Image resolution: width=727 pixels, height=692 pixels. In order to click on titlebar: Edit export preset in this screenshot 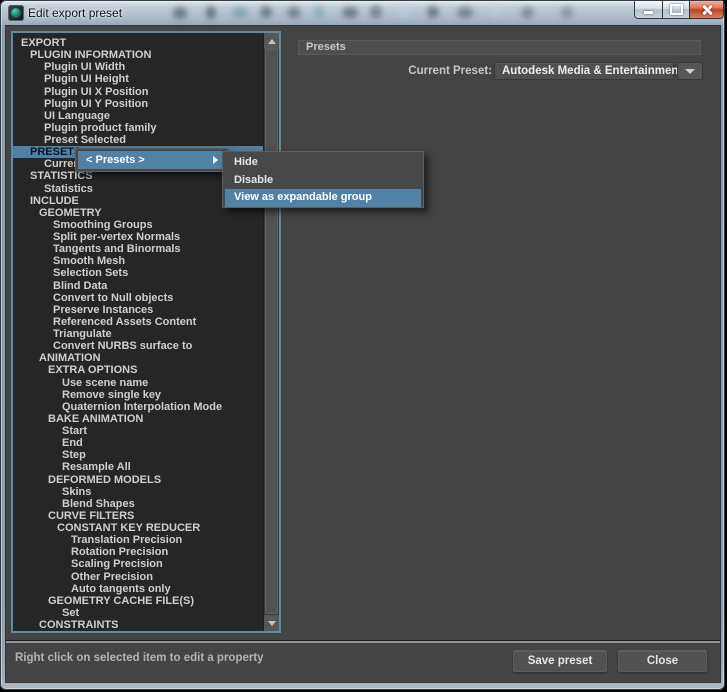, I will do `click(362, 13)`.